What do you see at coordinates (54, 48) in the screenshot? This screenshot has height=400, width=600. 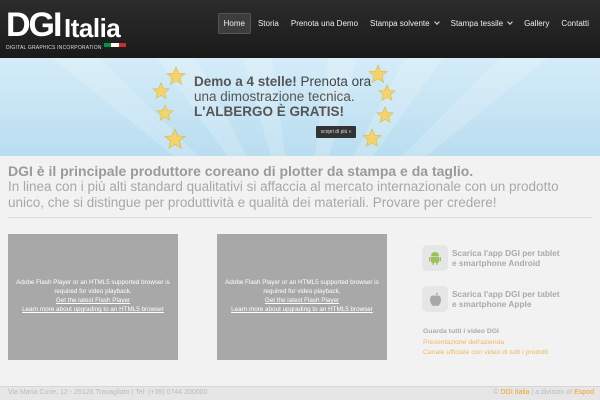 I see `logo-tagline: DIGITAL GRAPHICS INCORPORATION` at bounding box center [54, 48].